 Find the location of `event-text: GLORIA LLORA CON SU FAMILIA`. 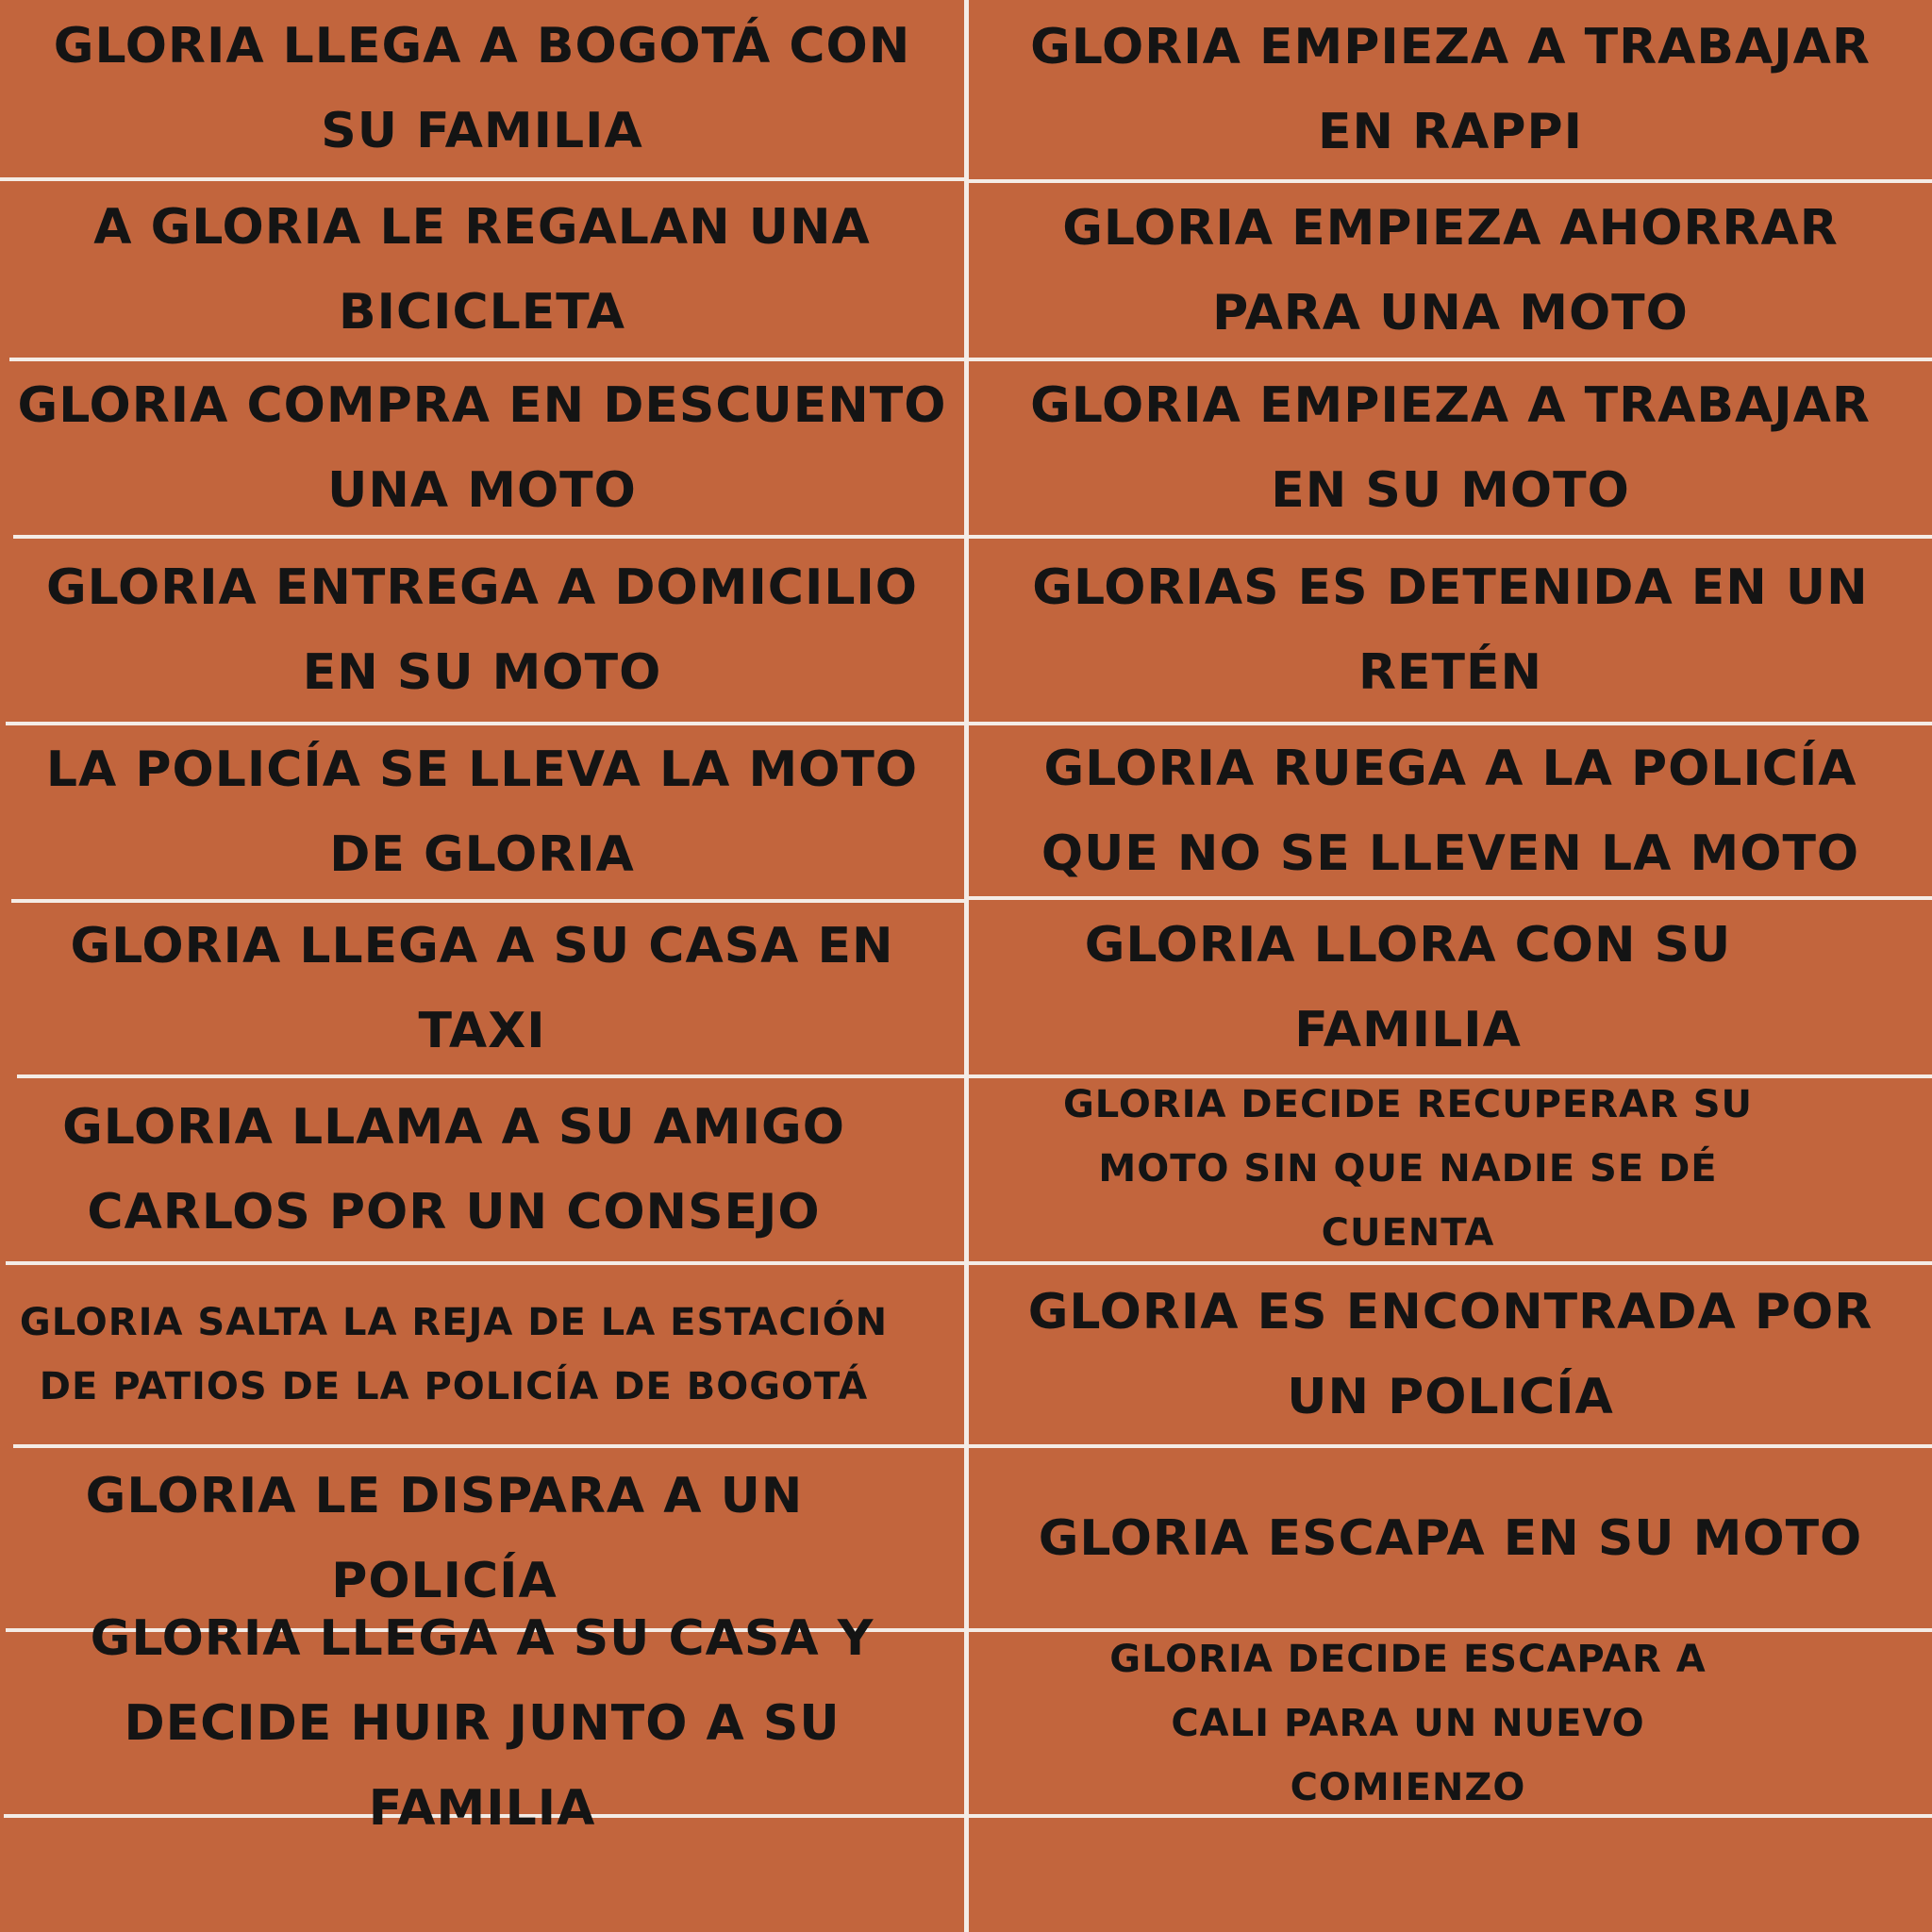

event-text: GLORIA LLORA CON SU FAMILIA is located at coordinates (1408, 987).